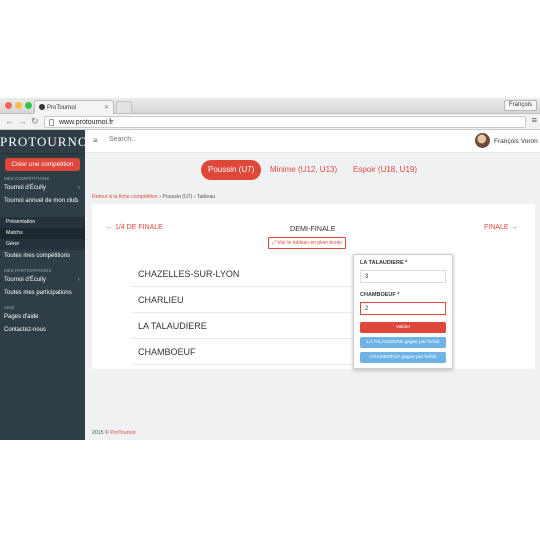 This screenshot has width=540, height=540. I want to click on sidebar-item-label: Tournoi annuel de mon club, so click(41, 201).